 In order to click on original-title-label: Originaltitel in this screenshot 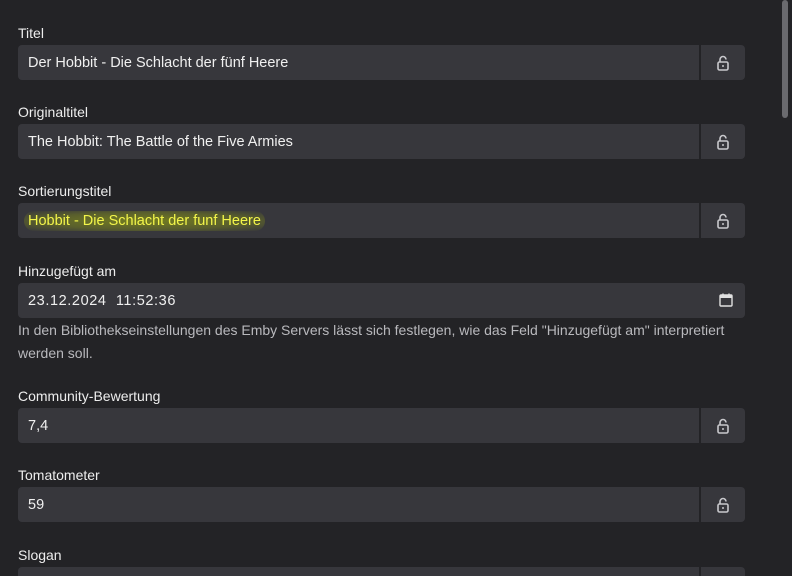, I will do `click(53, 112)`.